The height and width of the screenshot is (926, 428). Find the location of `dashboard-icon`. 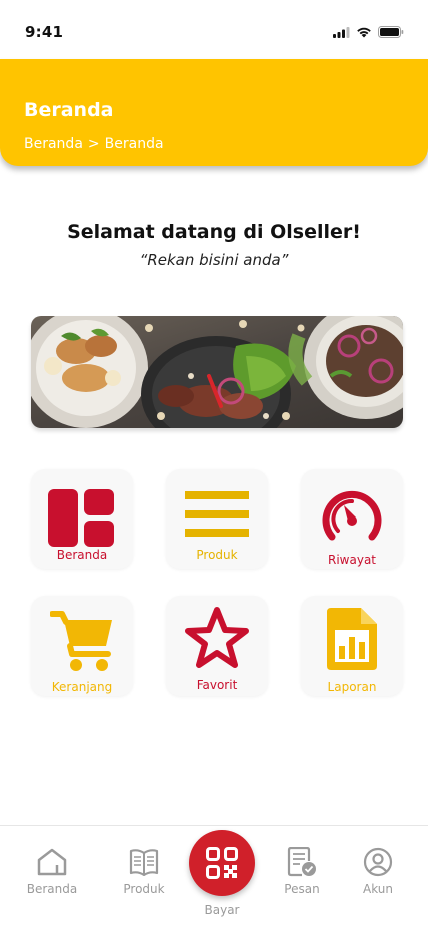

dashboard-icon is located at coordinates (81, 518).